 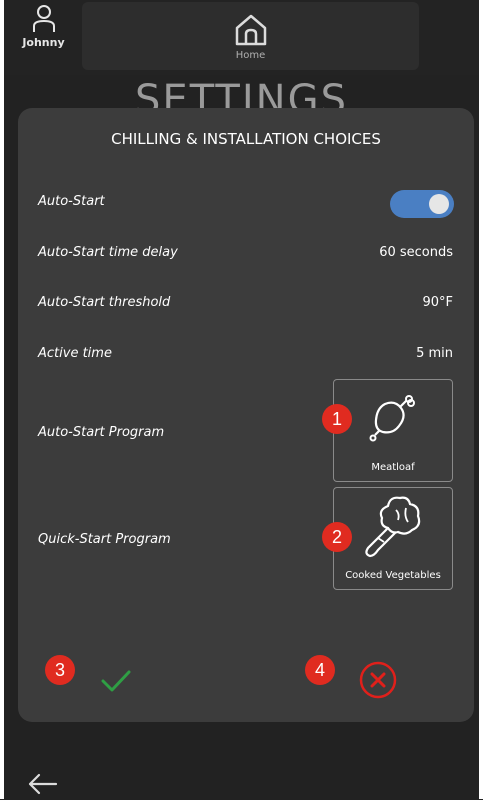 What do you see at coordinates (250, 30) in the screenshot?
I see `home-icon` at bounding box center [250, 30].